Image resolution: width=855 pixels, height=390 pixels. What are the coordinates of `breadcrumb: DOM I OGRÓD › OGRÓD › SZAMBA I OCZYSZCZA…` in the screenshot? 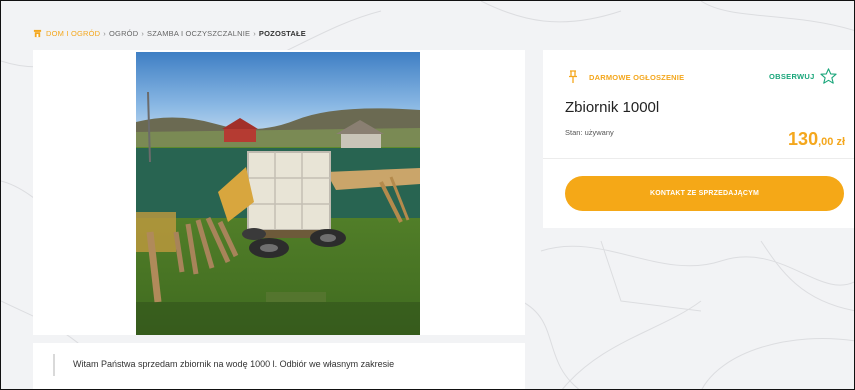 It's located at (169, 33).